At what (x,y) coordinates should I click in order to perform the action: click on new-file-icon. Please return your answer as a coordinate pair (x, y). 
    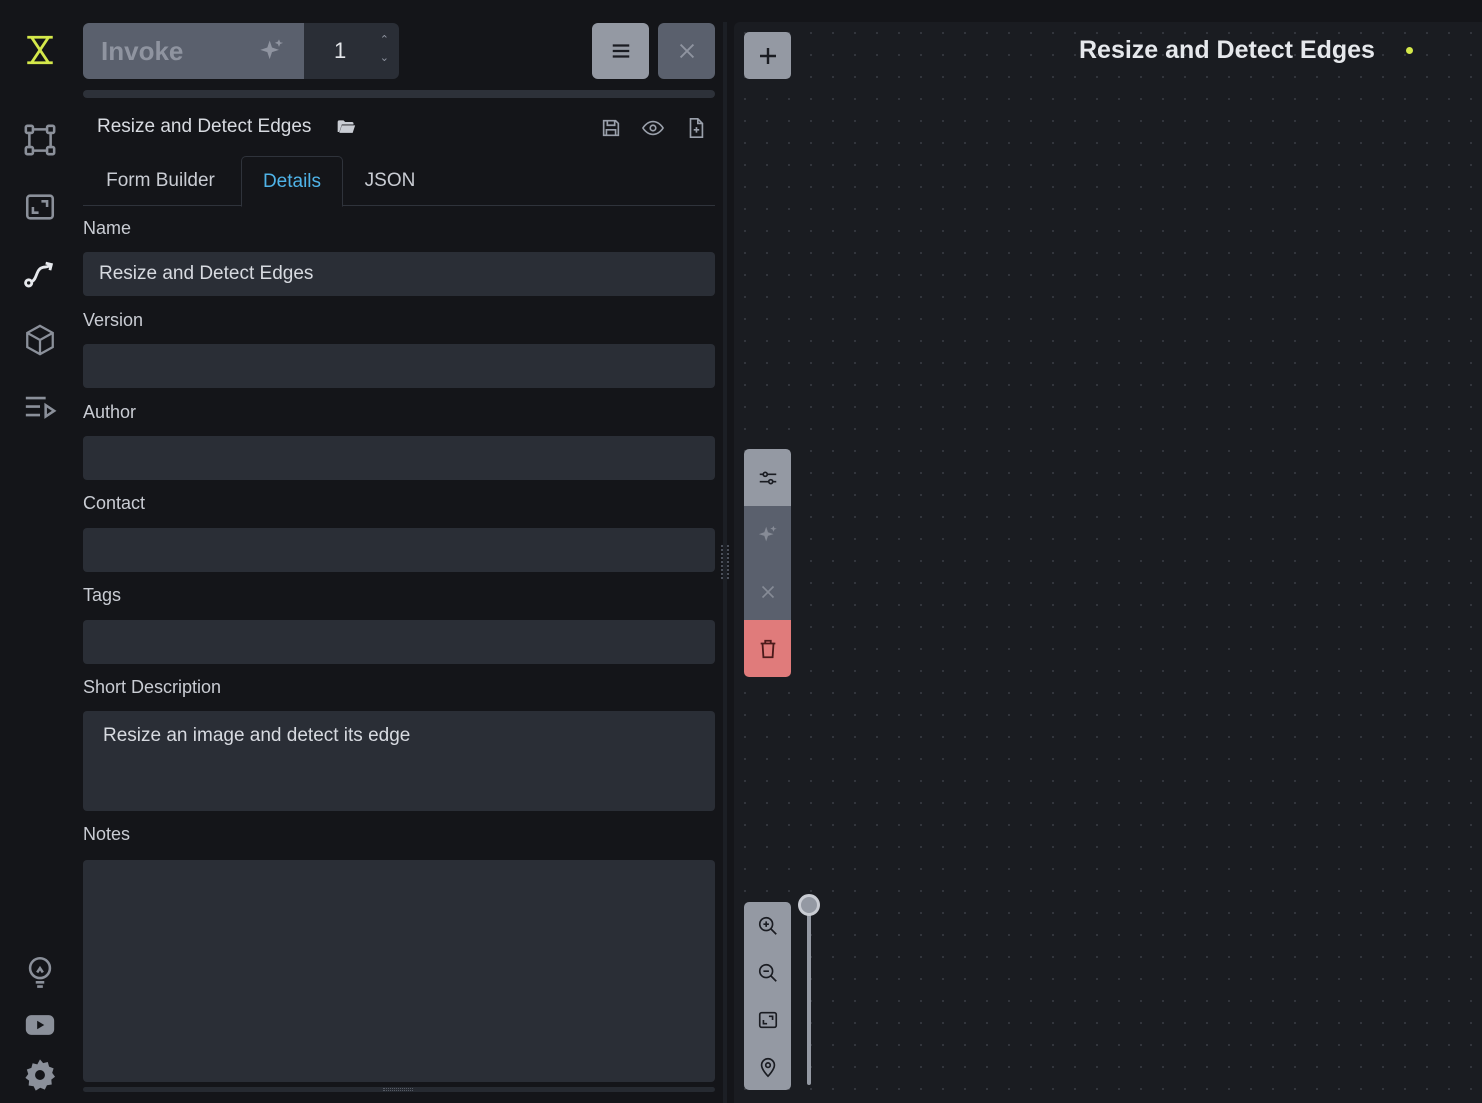
    Looking at the image, I should click on (696, 128).